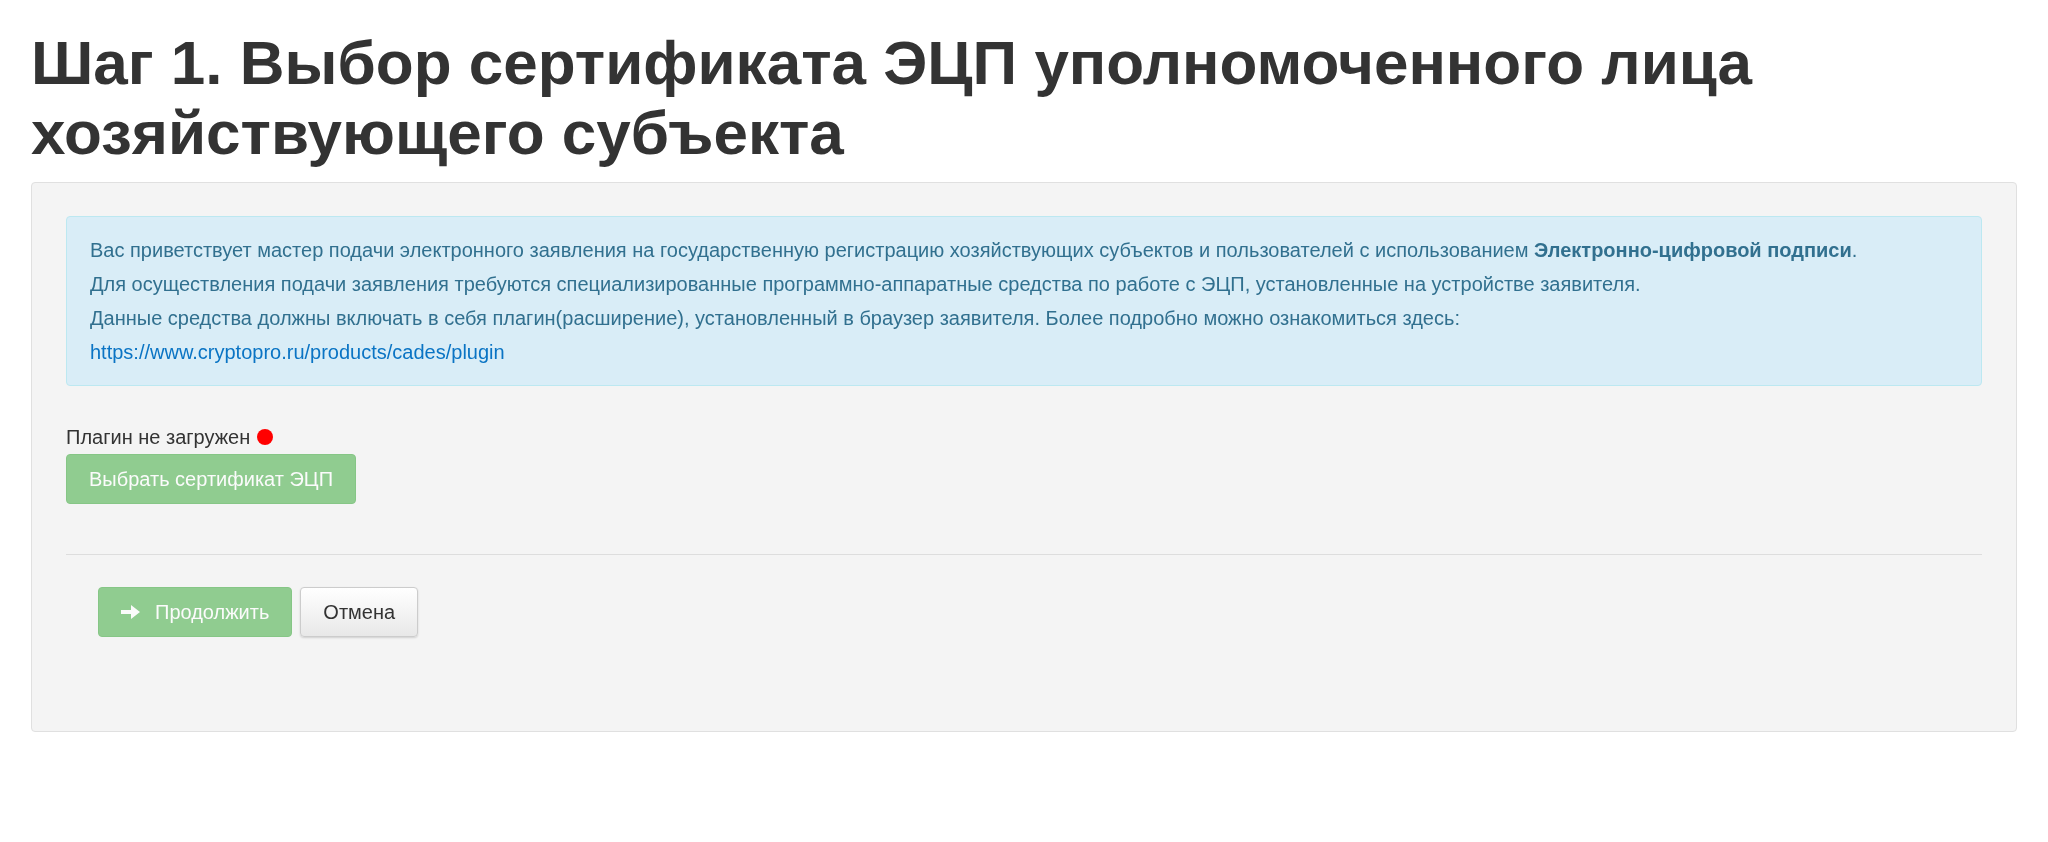  I want to click on plugin-link: https://www.cryptopro.ru/products/cades/plugin, so click(297, 352).